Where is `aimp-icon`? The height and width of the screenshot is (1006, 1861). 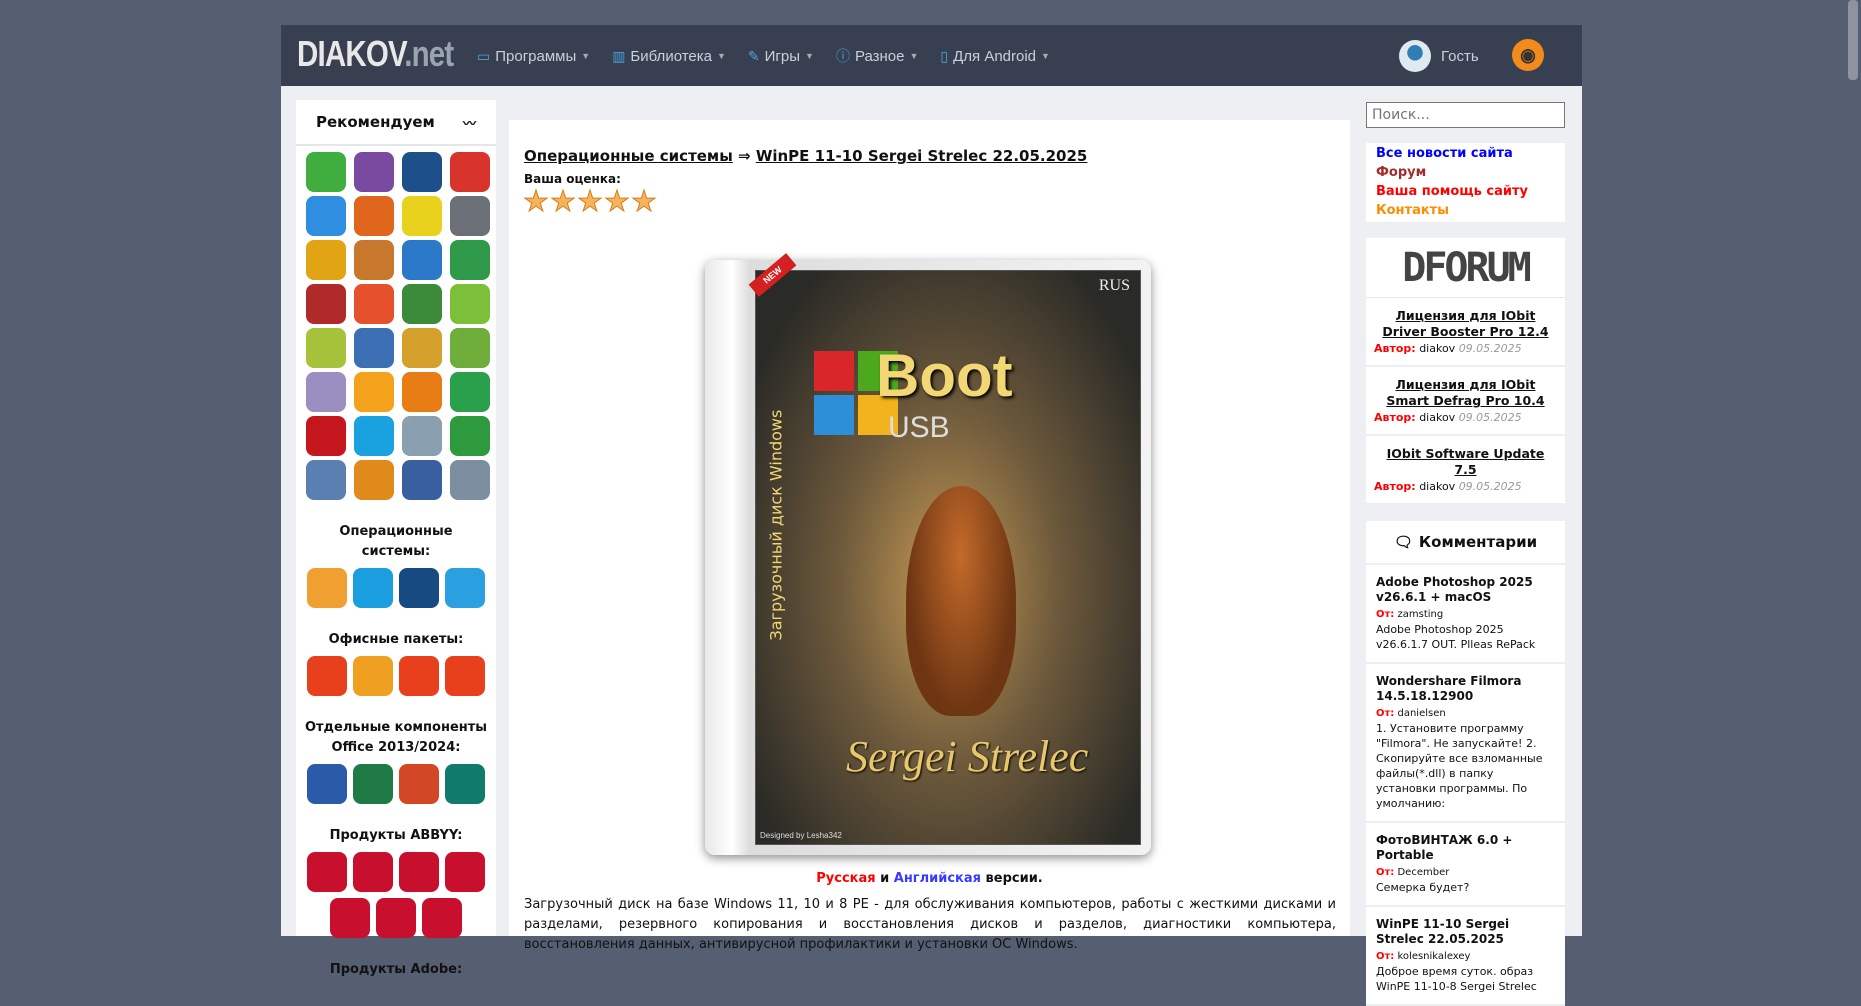
aimp-icon is located at coordinates (326, 260).